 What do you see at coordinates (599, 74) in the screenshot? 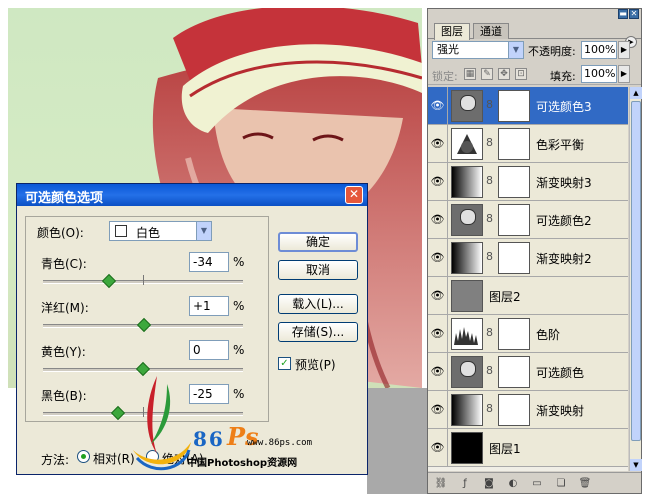
I see `fill-input: 100%` at bounding box center [599, 74].